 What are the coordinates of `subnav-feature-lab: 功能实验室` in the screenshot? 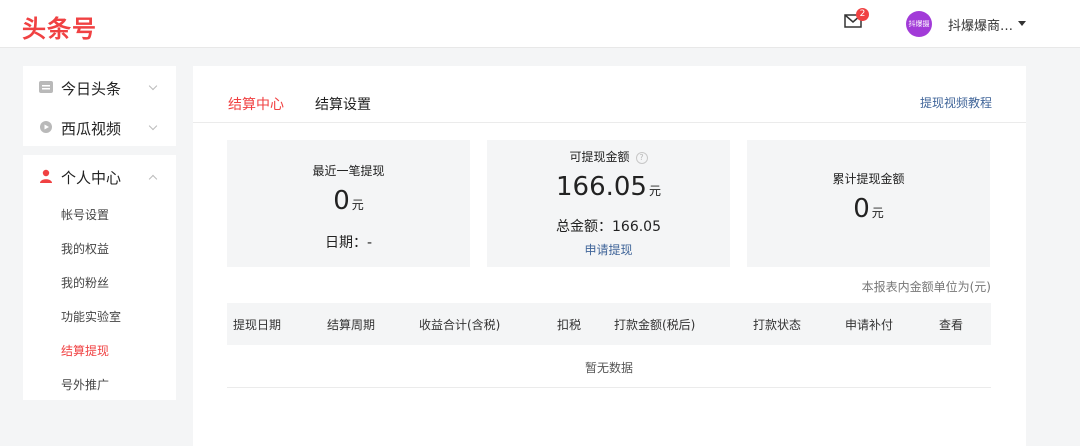 It's located at (91, 316).